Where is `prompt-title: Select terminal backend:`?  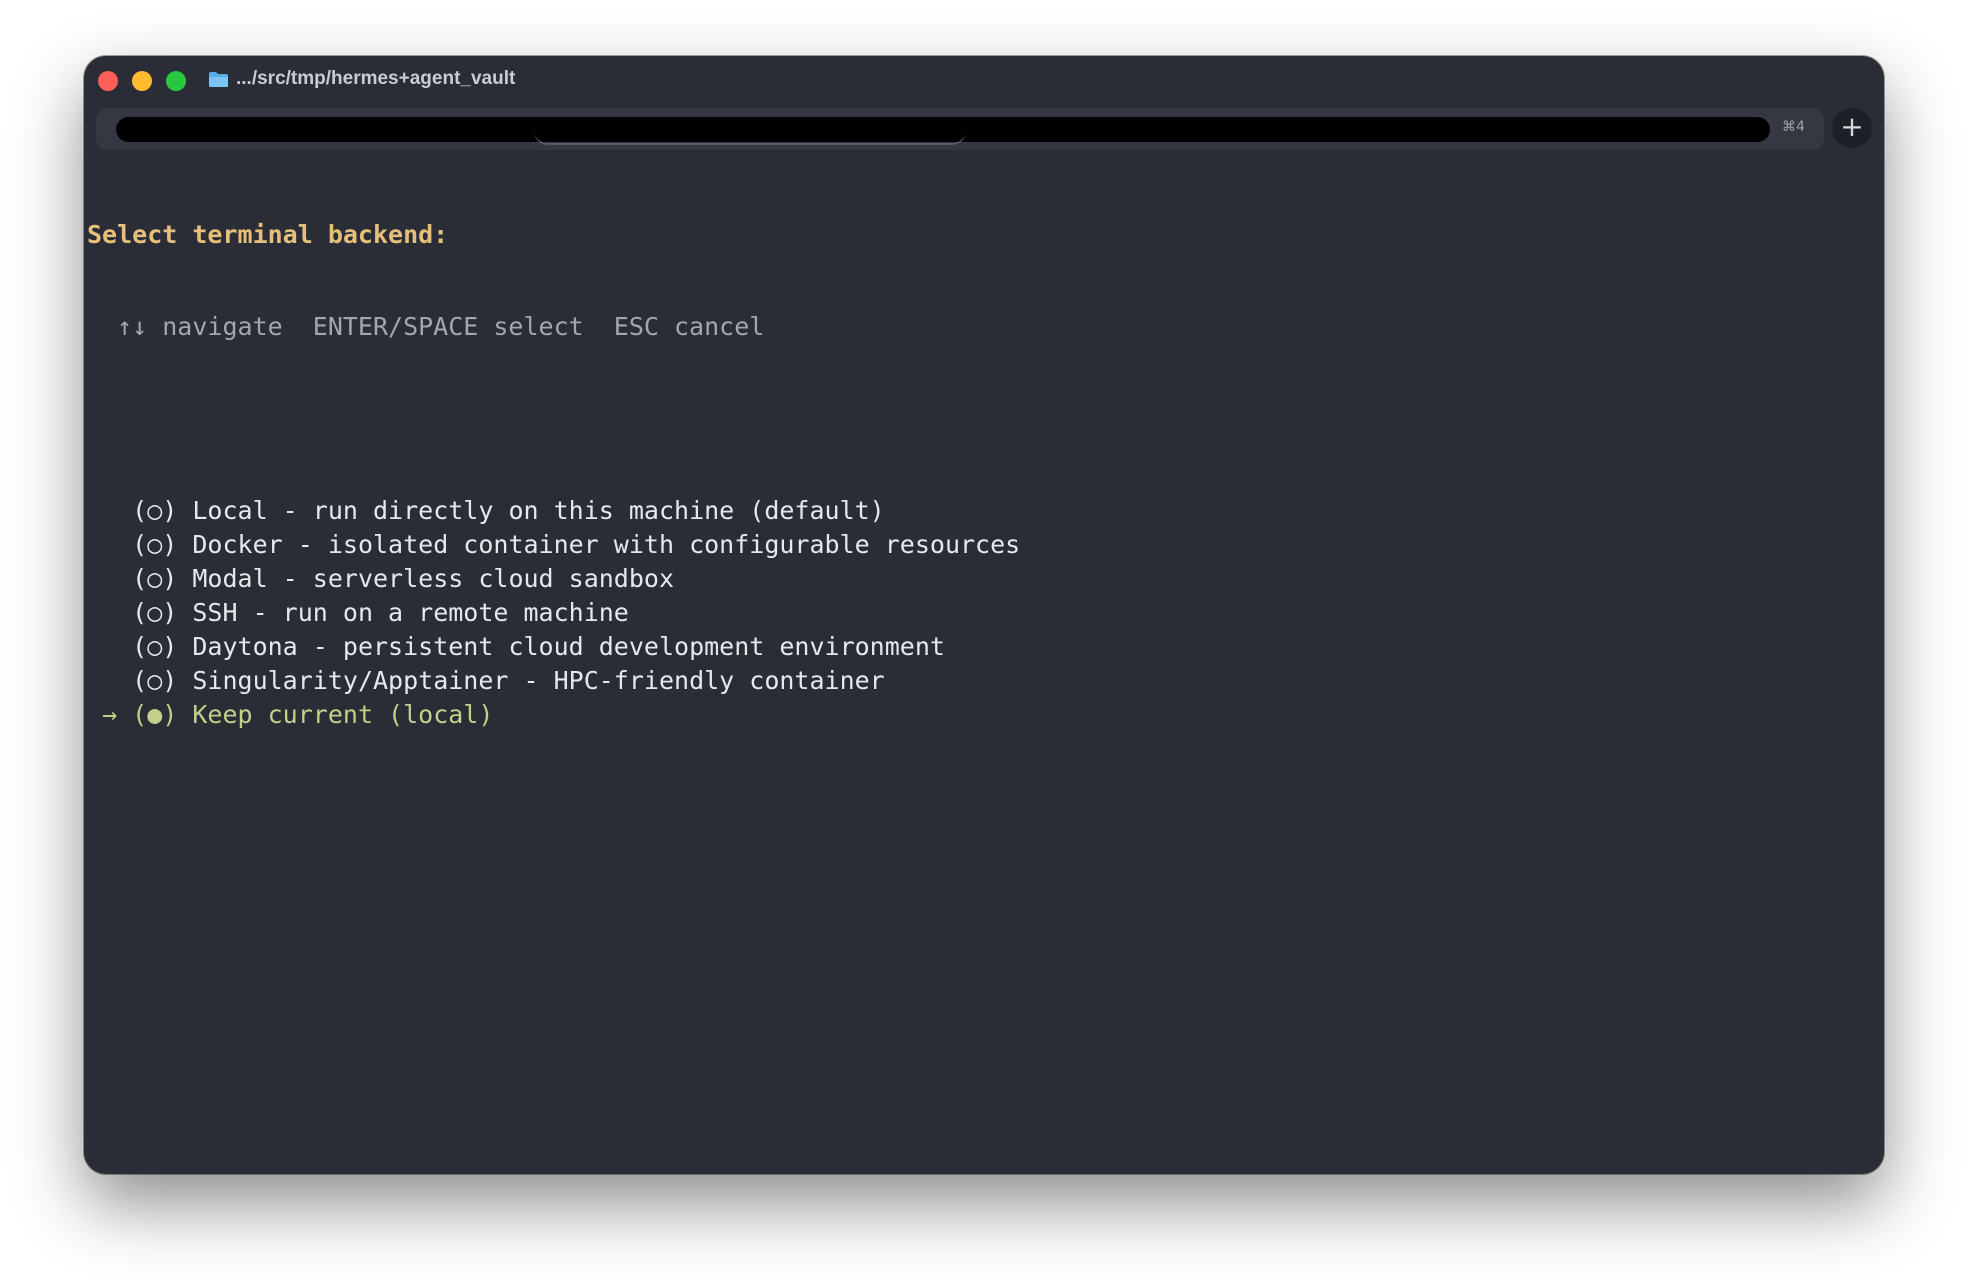 prompt-title: Select terminal backend: is located at coordinates (268, 234).